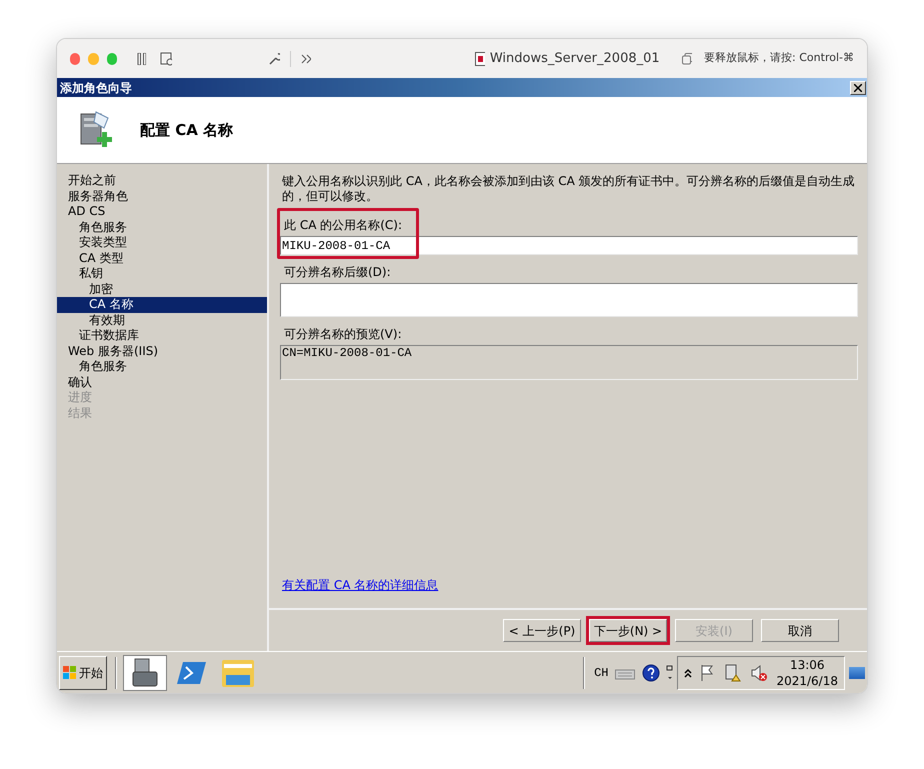  What do you see at coordinates (568, 189) in the screenshot?
I see `description-text: 键入公用名称以识别此 CA，此名称会被添加到由该 CA 颁发的所有证书中。可分辨名称的后缀值是自动生成的，但可以修改。` at bounding box center [568, 189].